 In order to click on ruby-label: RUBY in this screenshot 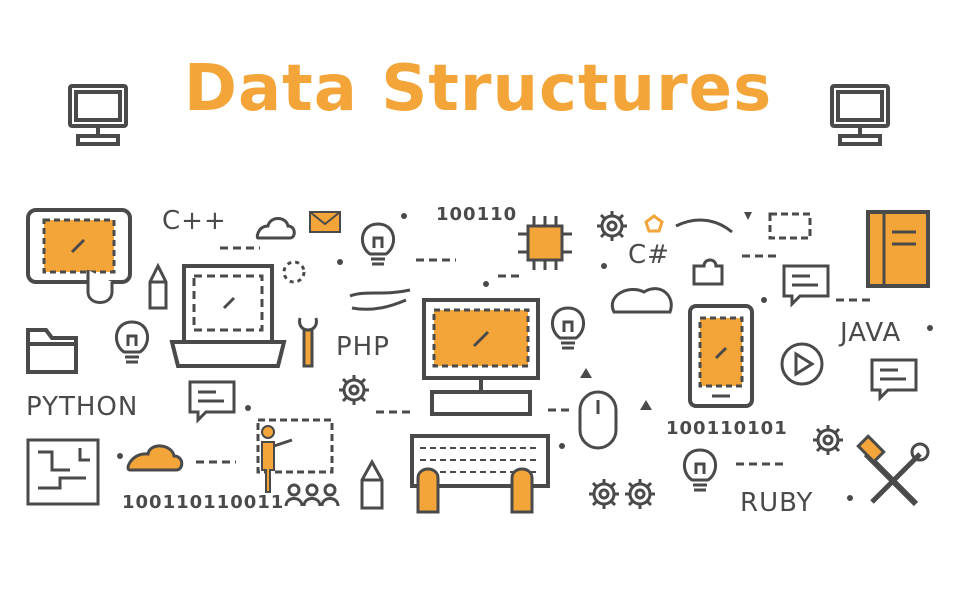, I will do `click(777, 503)`.